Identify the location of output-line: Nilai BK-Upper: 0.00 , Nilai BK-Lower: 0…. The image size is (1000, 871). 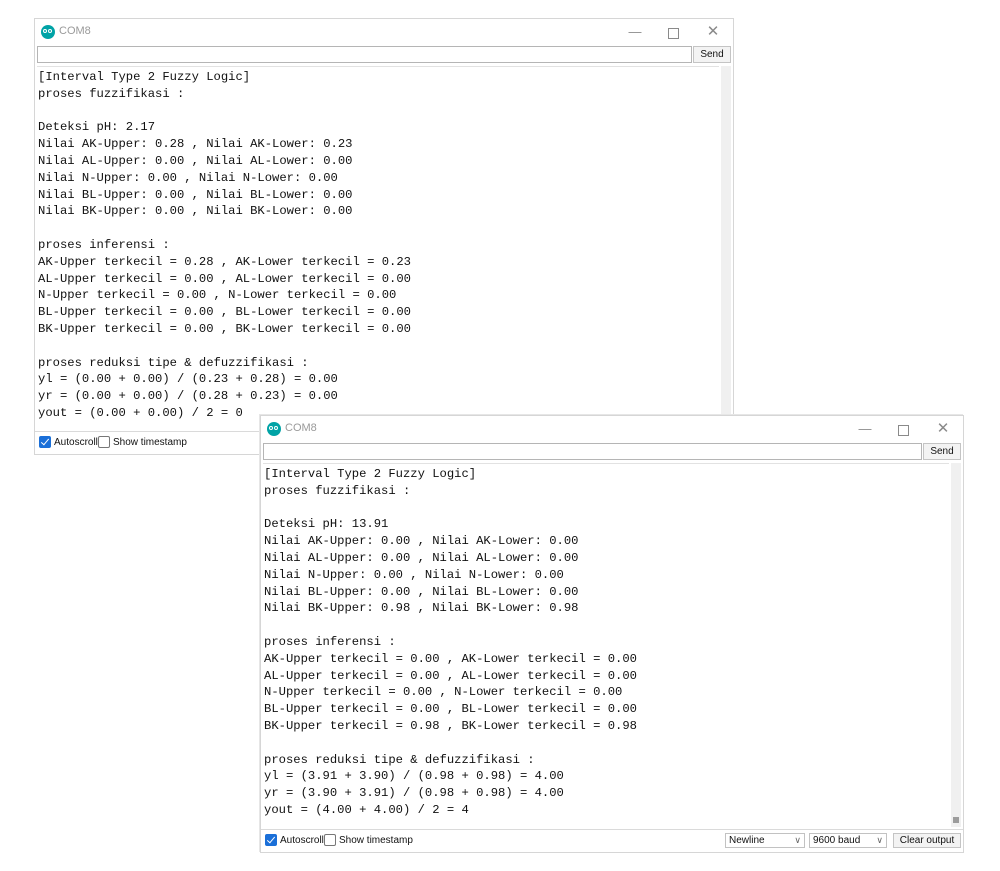
(195, 211).